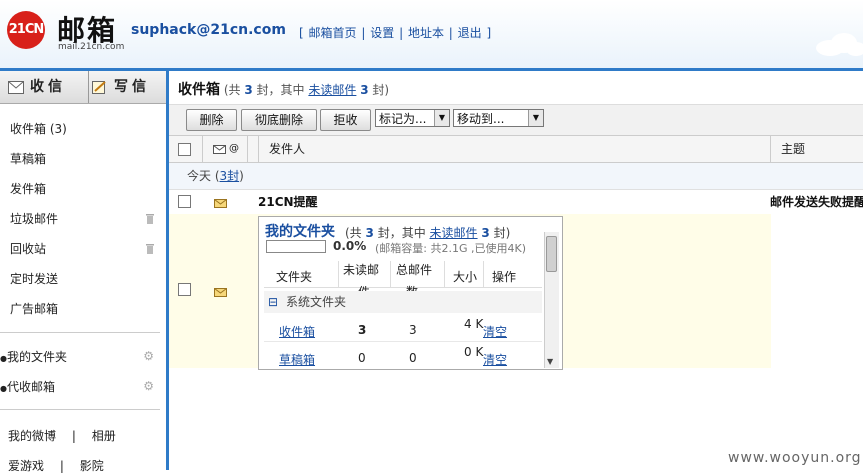  Describe the element at coordinates (401, 233) in the screenshot. I see `summary-mid: 封，其中` at that location.